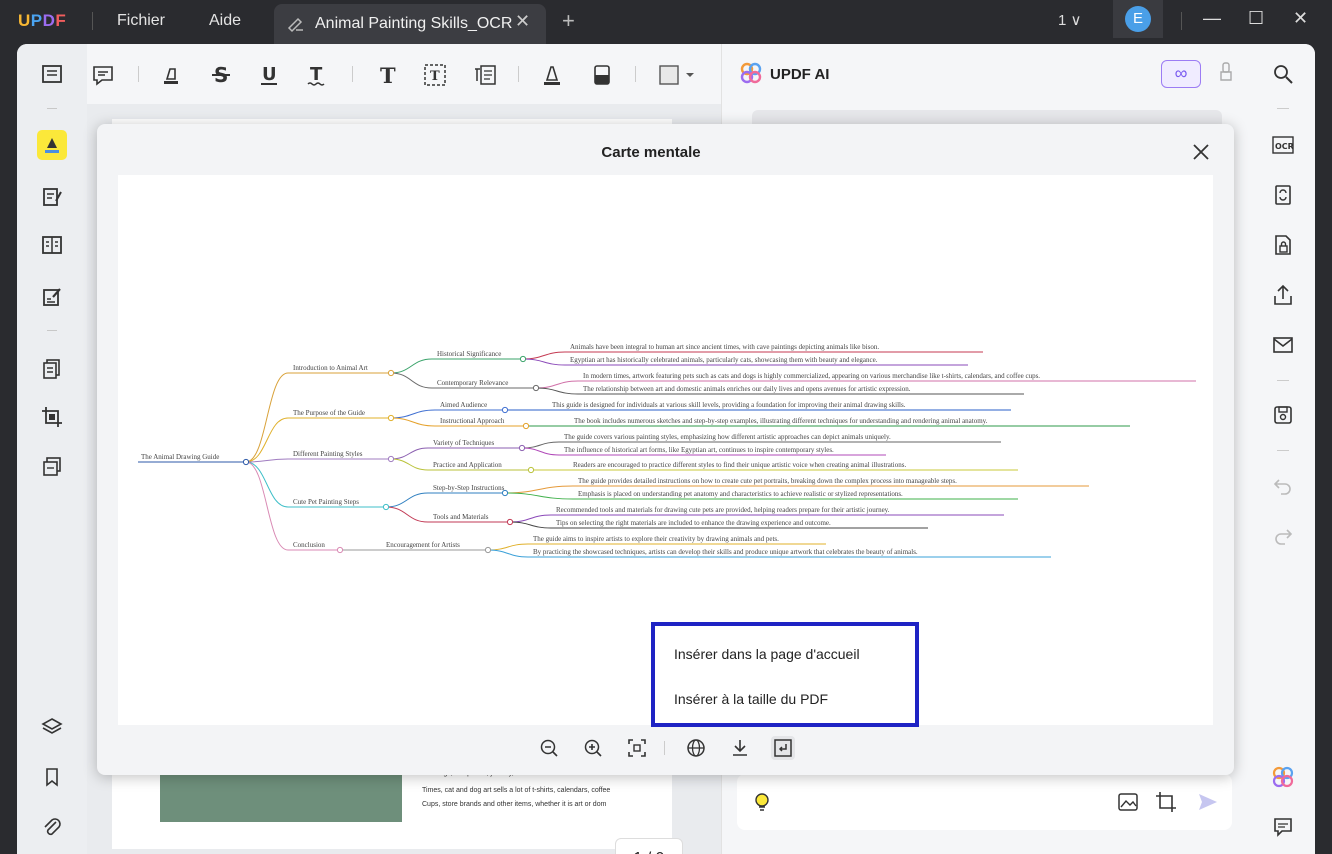  Describe the element at coordinates (328, 454) in the screenshot. I see `branch-topic: Different Painting Styles` at that location.